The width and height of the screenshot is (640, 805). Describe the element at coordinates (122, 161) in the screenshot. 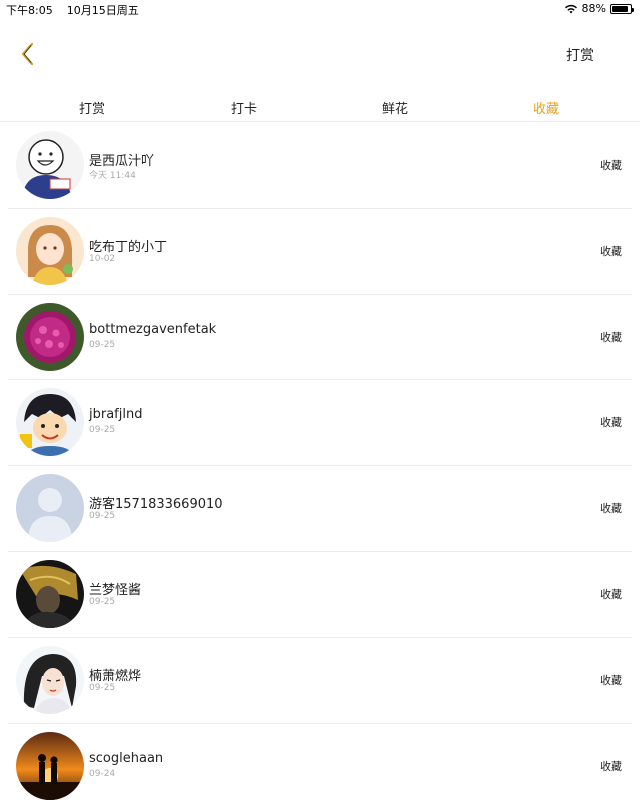

I see `user-name: 是西瓜汁吖` at that location.